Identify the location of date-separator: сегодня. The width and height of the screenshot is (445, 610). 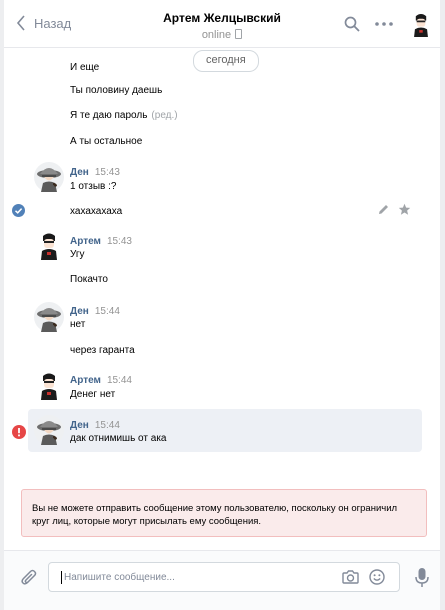
(226, 61).